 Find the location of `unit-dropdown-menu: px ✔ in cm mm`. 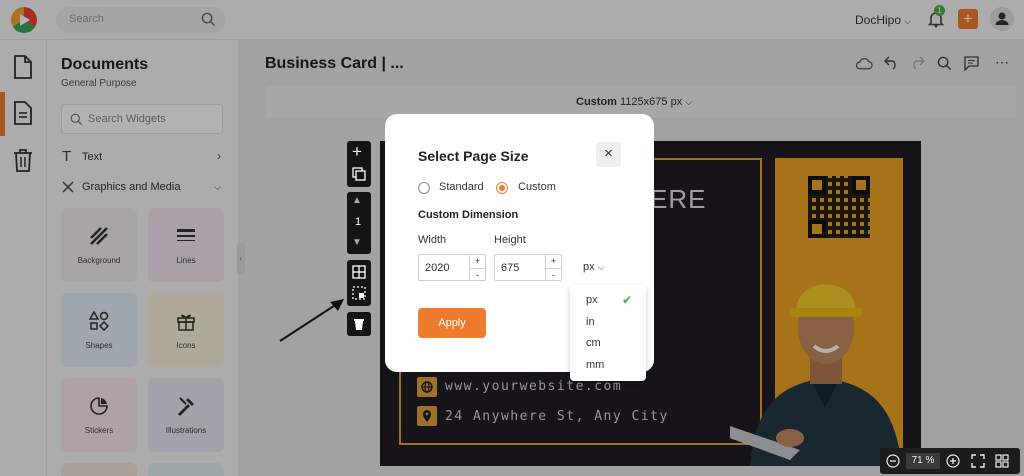

unit-dropdown-menu: px ✔ in cm mm is located at coordinates (608, 333).